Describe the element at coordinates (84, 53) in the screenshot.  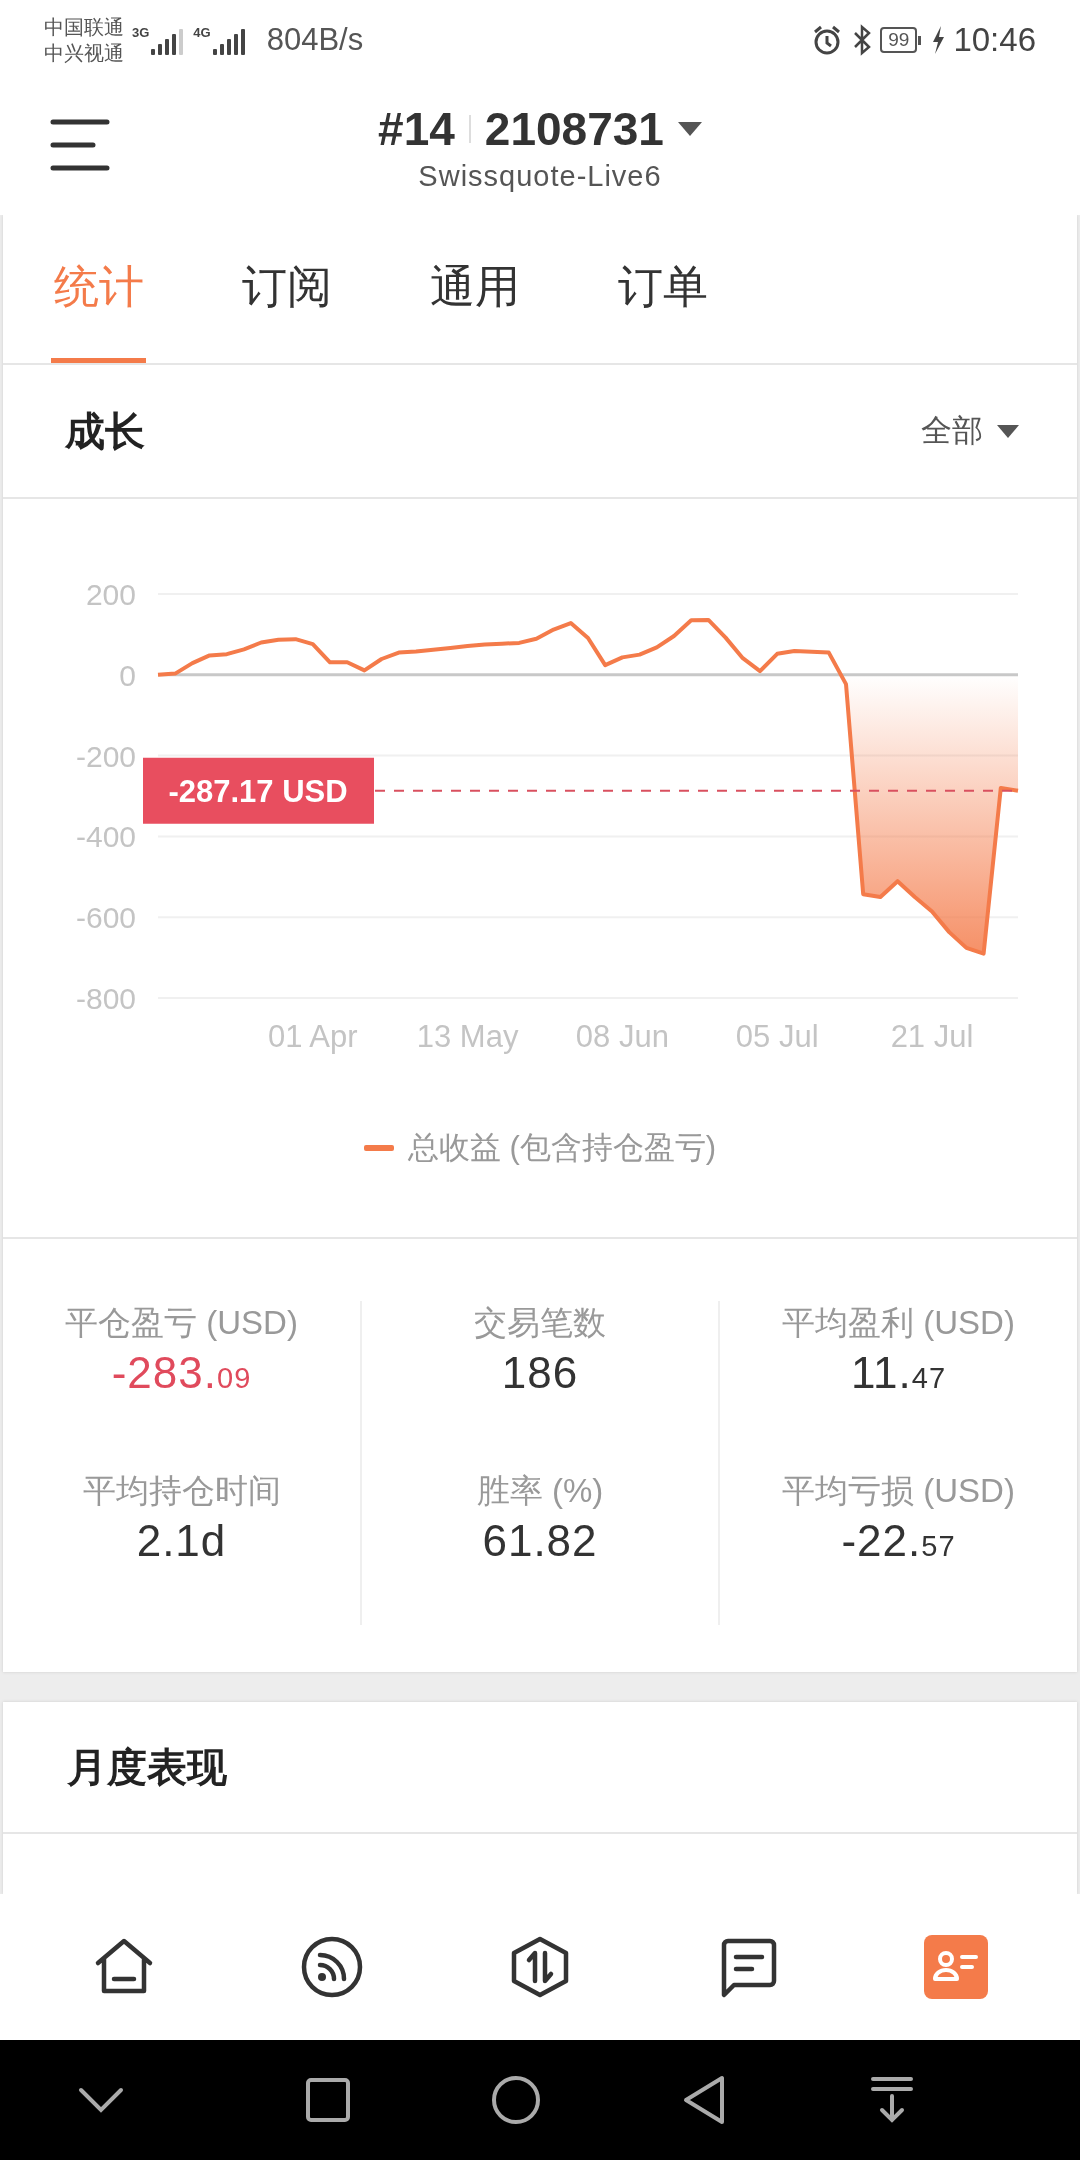
I see `carrier-name: 中兴视通` at that location.